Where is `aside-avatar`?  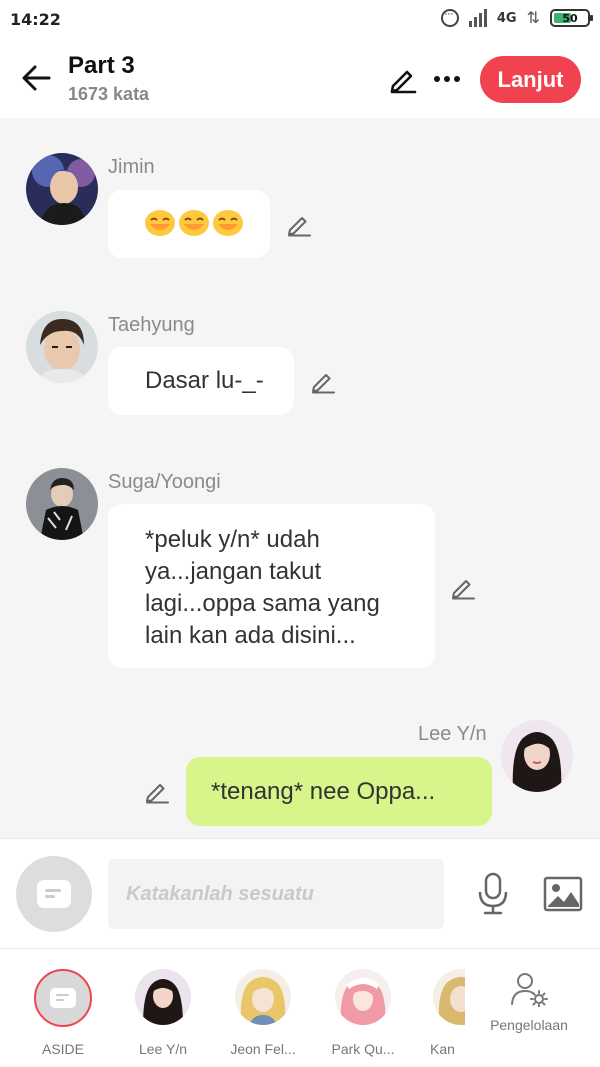
aside-avatar is located at coordinates (63, 998).